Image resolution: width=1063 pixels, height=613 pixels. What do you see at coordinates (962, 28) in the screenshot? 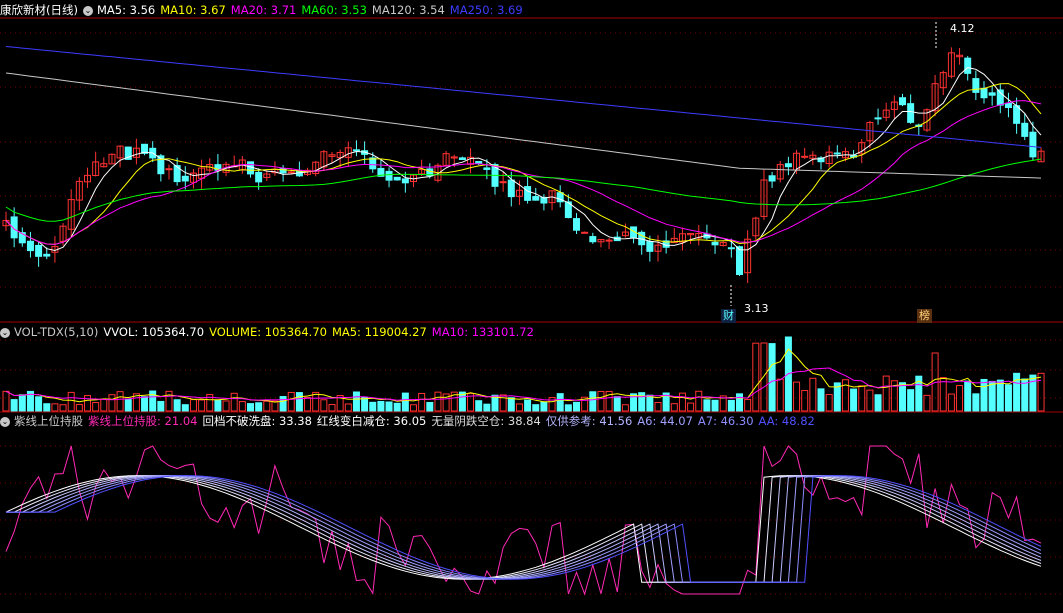
I see `high-price-label: 4.12` at bounding box center [962, 28].